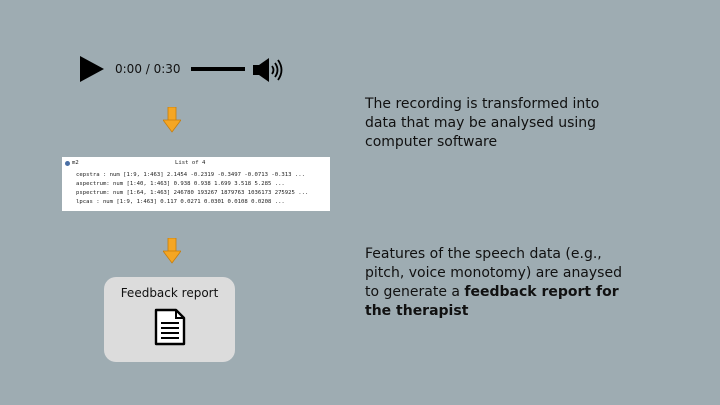  What do you see at coordinates (190, 163) in the screenshot?
I see `variable-type: List of 4` at bounding box center [190, 163].